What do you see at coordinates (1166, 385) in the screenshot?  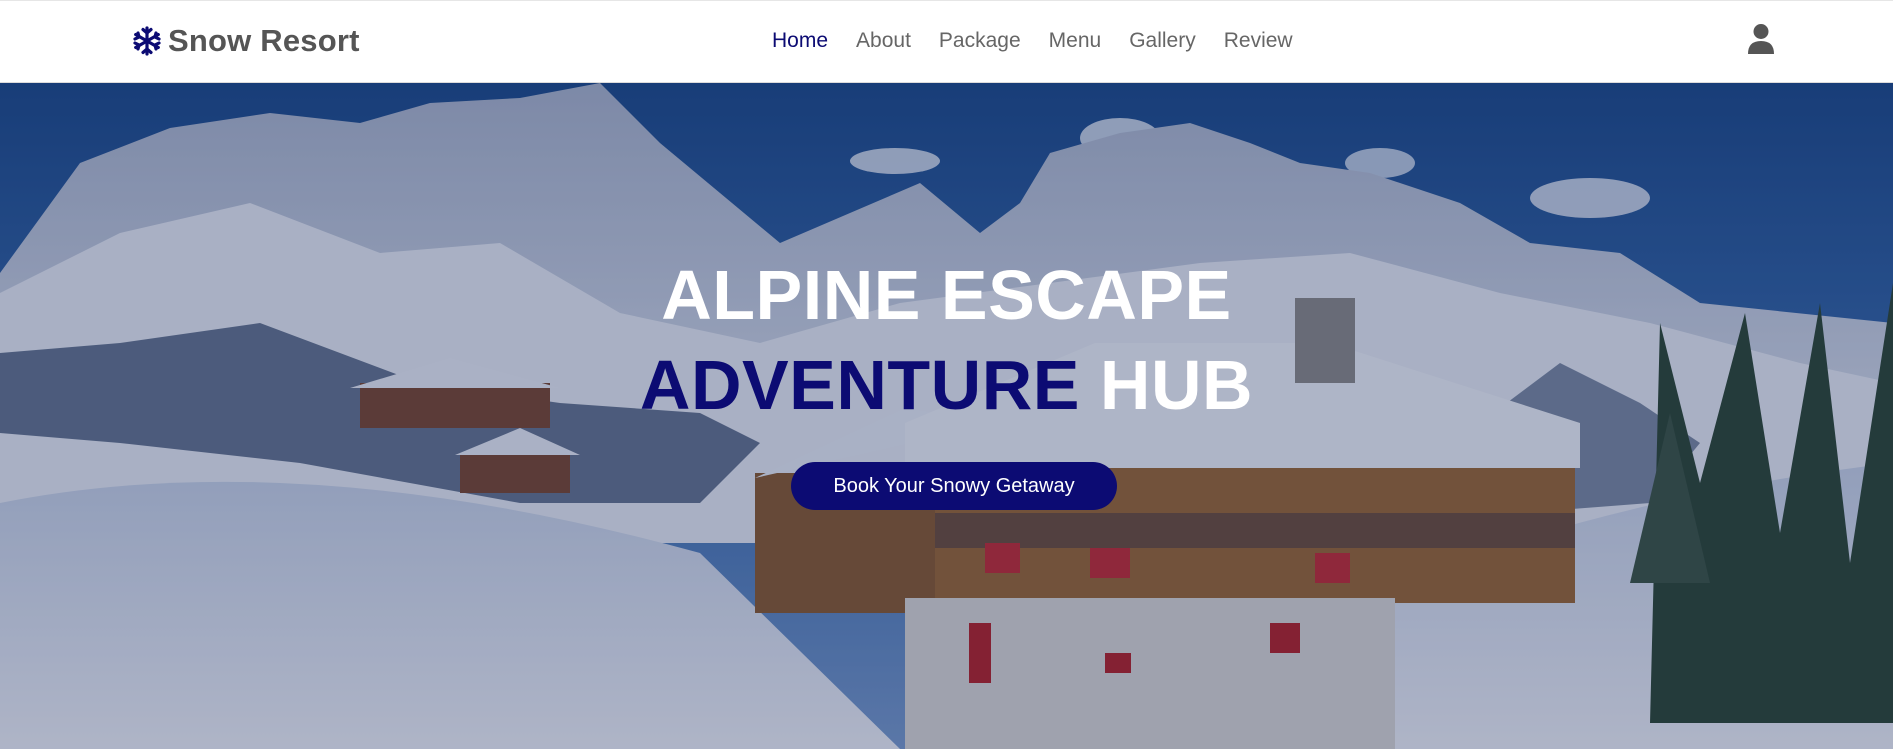 I see `hero-title-rest: HUB` at bounding box center [1166, 385].